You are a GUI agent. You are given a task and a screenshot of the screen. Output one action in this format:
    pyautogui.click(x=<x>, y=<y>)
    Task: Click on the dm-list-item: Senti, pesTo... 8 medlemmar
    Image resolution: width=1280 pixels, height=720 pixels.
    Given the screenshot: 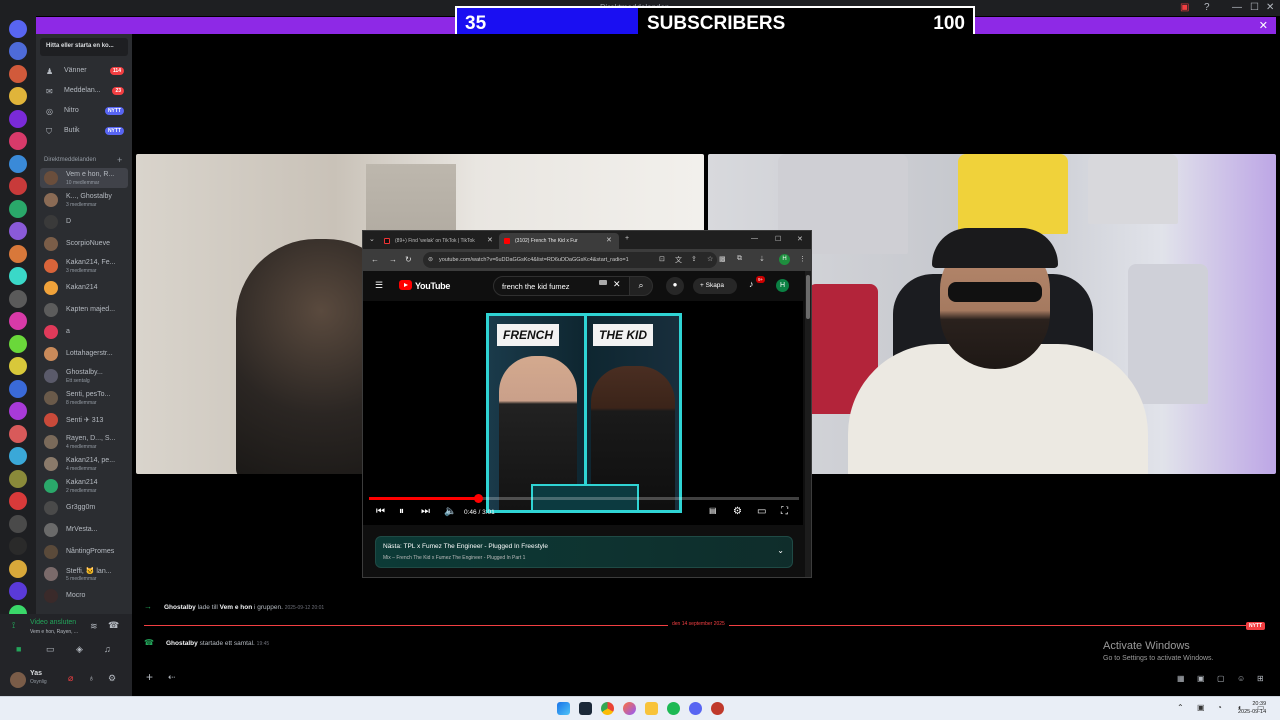 What is the action you would take?
    pyautogui.click(x=84, y=398)
    